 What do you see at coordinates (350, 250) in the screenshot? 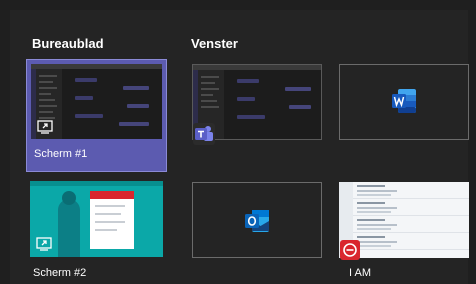
I see `i-am-app-icon` at bounding box center [350, 250].